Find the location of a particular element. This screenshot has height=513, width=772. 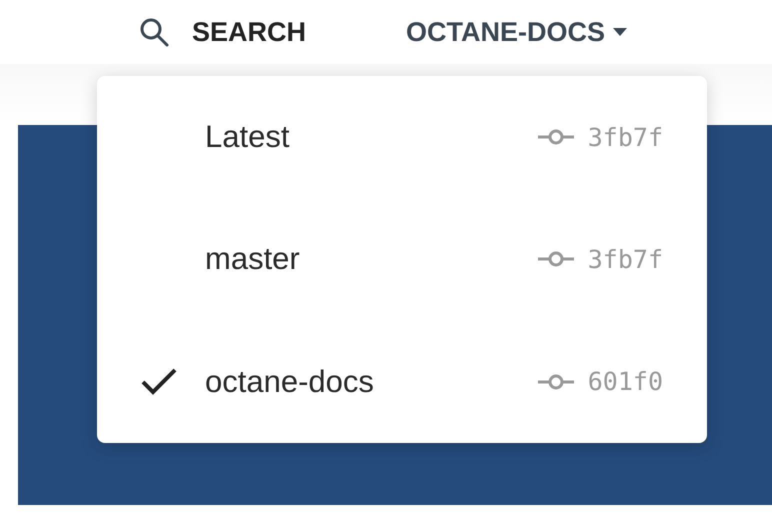

version-item: Latest 3fb7f is located at coordinates (402, 137).